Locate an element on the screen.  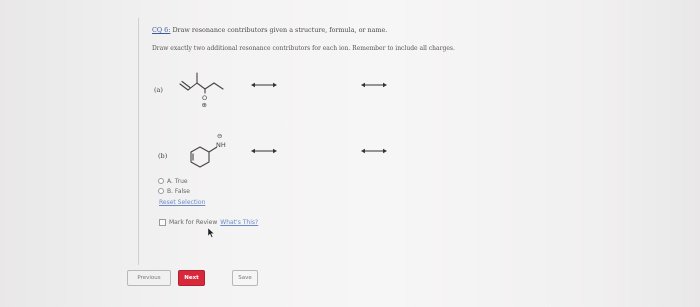
resonance-arrow-b2 is located at coordinates (374, 151).